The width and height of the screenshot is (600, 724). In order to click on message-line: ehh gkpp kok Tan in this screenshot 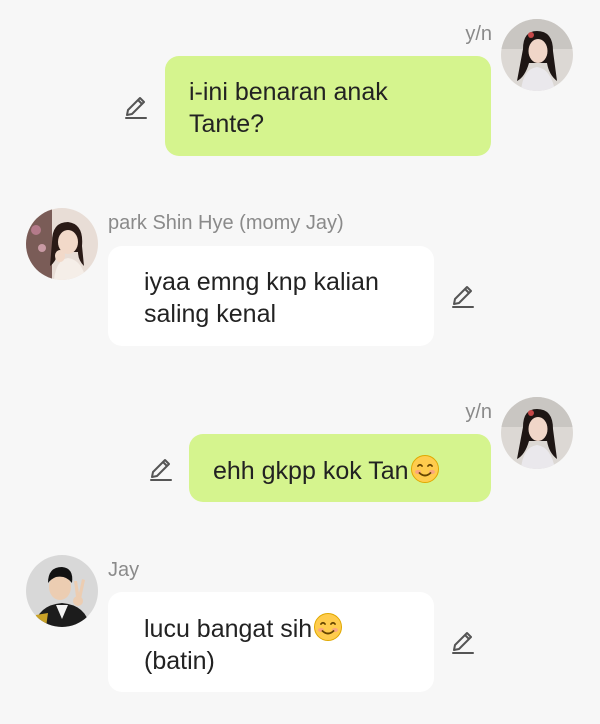, I will do `click(340, 470)`.